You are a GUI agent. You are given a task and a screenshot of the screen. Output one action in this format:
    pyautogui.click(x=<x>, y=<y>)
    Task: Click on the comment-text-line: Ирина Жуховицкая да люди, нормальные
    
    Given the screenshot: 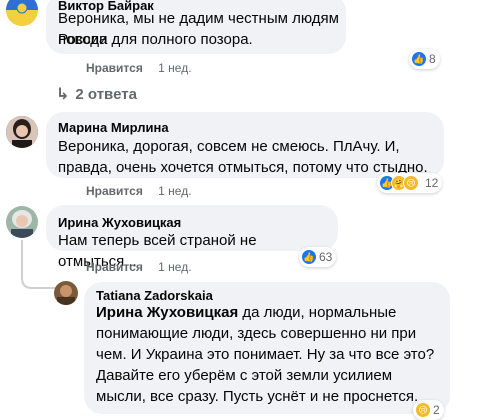 What is the action you would take?
    pyautogui.click(x=246, y=312)
    